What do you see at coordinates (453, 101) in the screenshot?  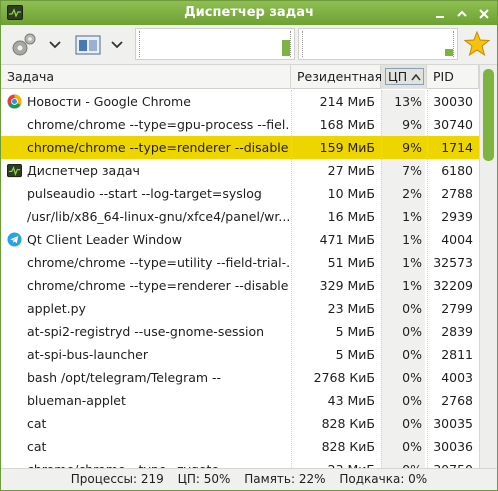 I see `process-pid: 30030` at bounding box center [453, 101].